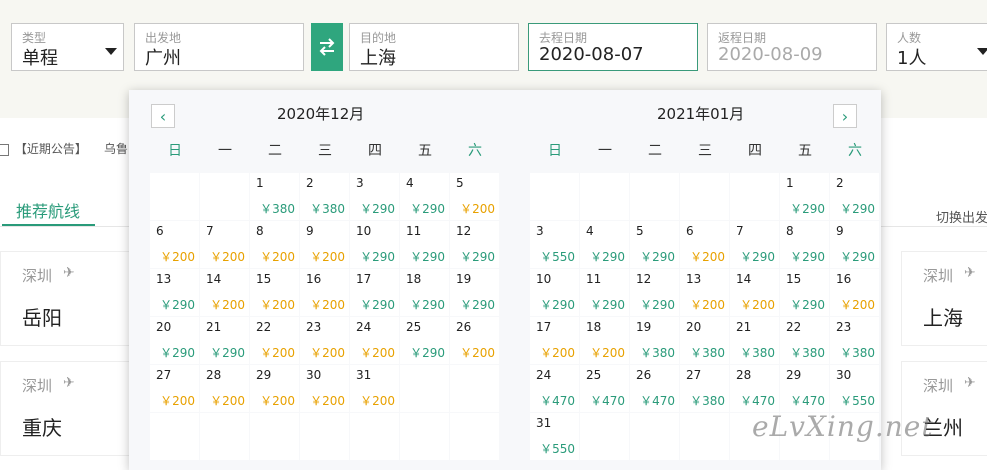 The height and width of the screenshot is (470, 987). I want to click on switch-departure-link: 切换出发, so click(961, 216).